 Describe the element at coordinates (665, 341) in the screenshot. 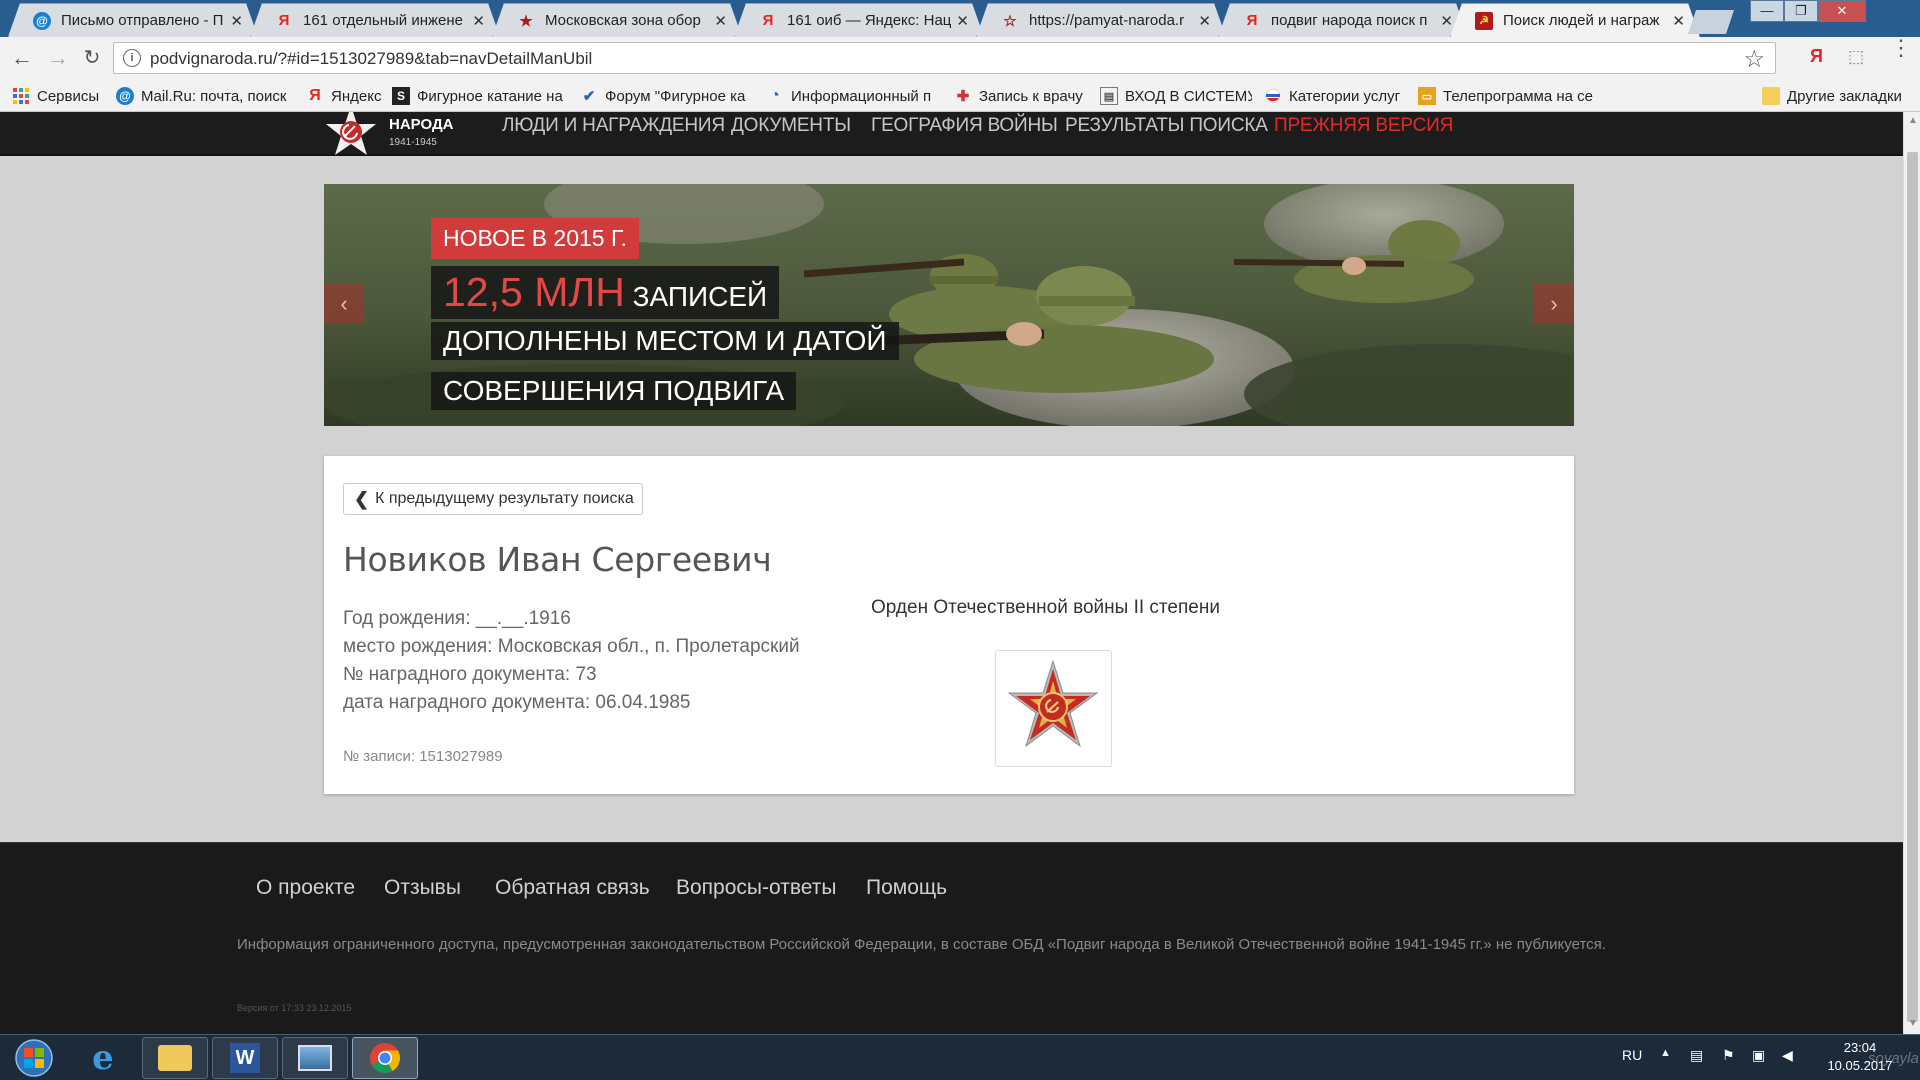

I see `banner-line-2: ДОПОЛНЕНЫ МЕСТОМ И ДАТОЙ` at that location.